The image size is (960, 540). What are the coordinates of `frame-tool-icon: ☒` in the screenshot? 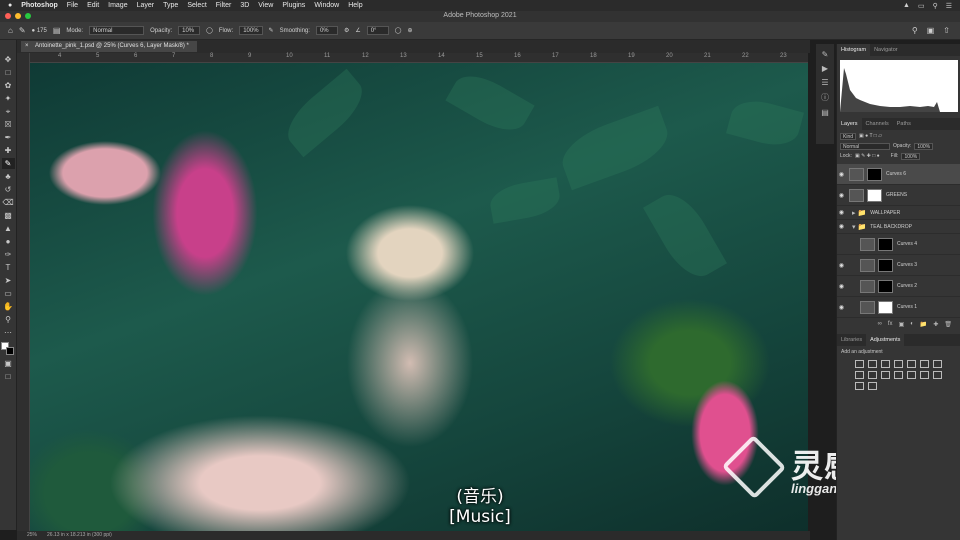 It's located at (8, 124).